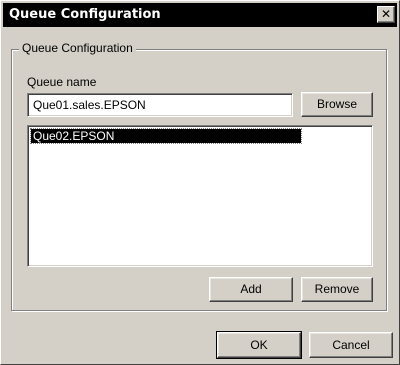 The height and width of the screenshot is (365, 400). What do you see at coordinates (337, 104) in the screenshot?
I see `browse-button: Browse` at bounding box center [337, 104].